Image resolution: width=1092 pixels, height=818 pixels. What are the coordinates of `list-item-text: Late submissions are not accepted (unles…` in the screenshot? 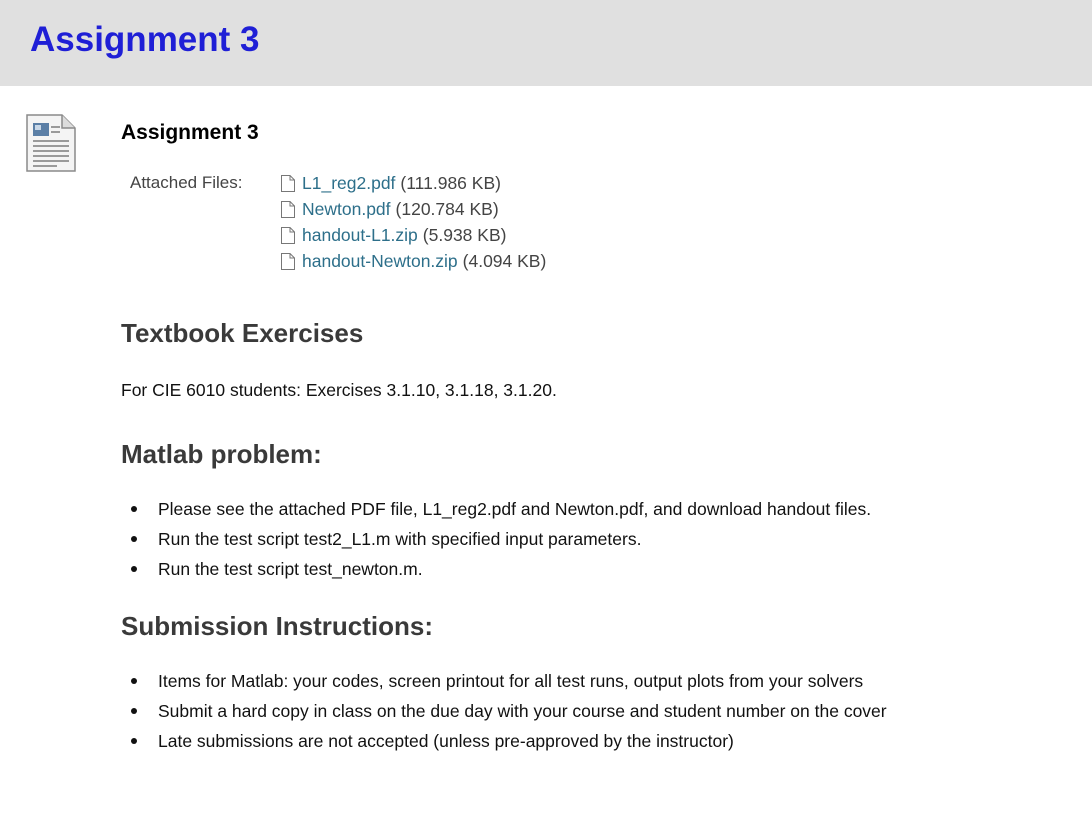 It's located at (446, 741).